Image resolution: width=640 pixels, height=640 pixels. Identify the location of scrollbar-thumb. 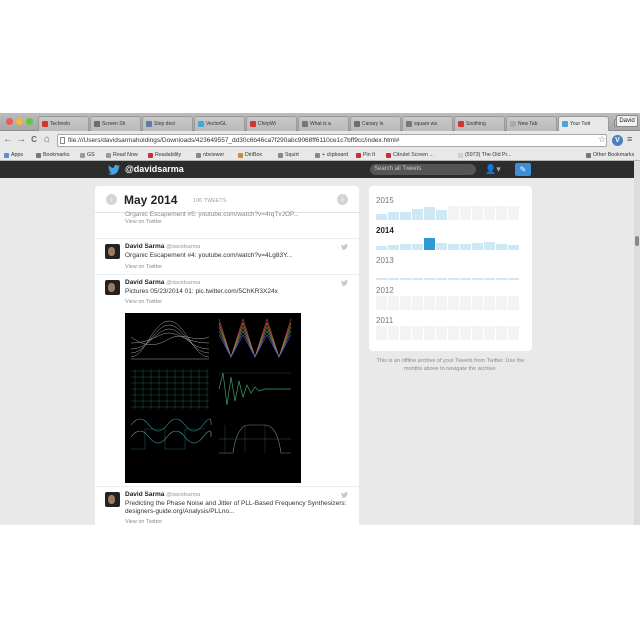
(637, 241).